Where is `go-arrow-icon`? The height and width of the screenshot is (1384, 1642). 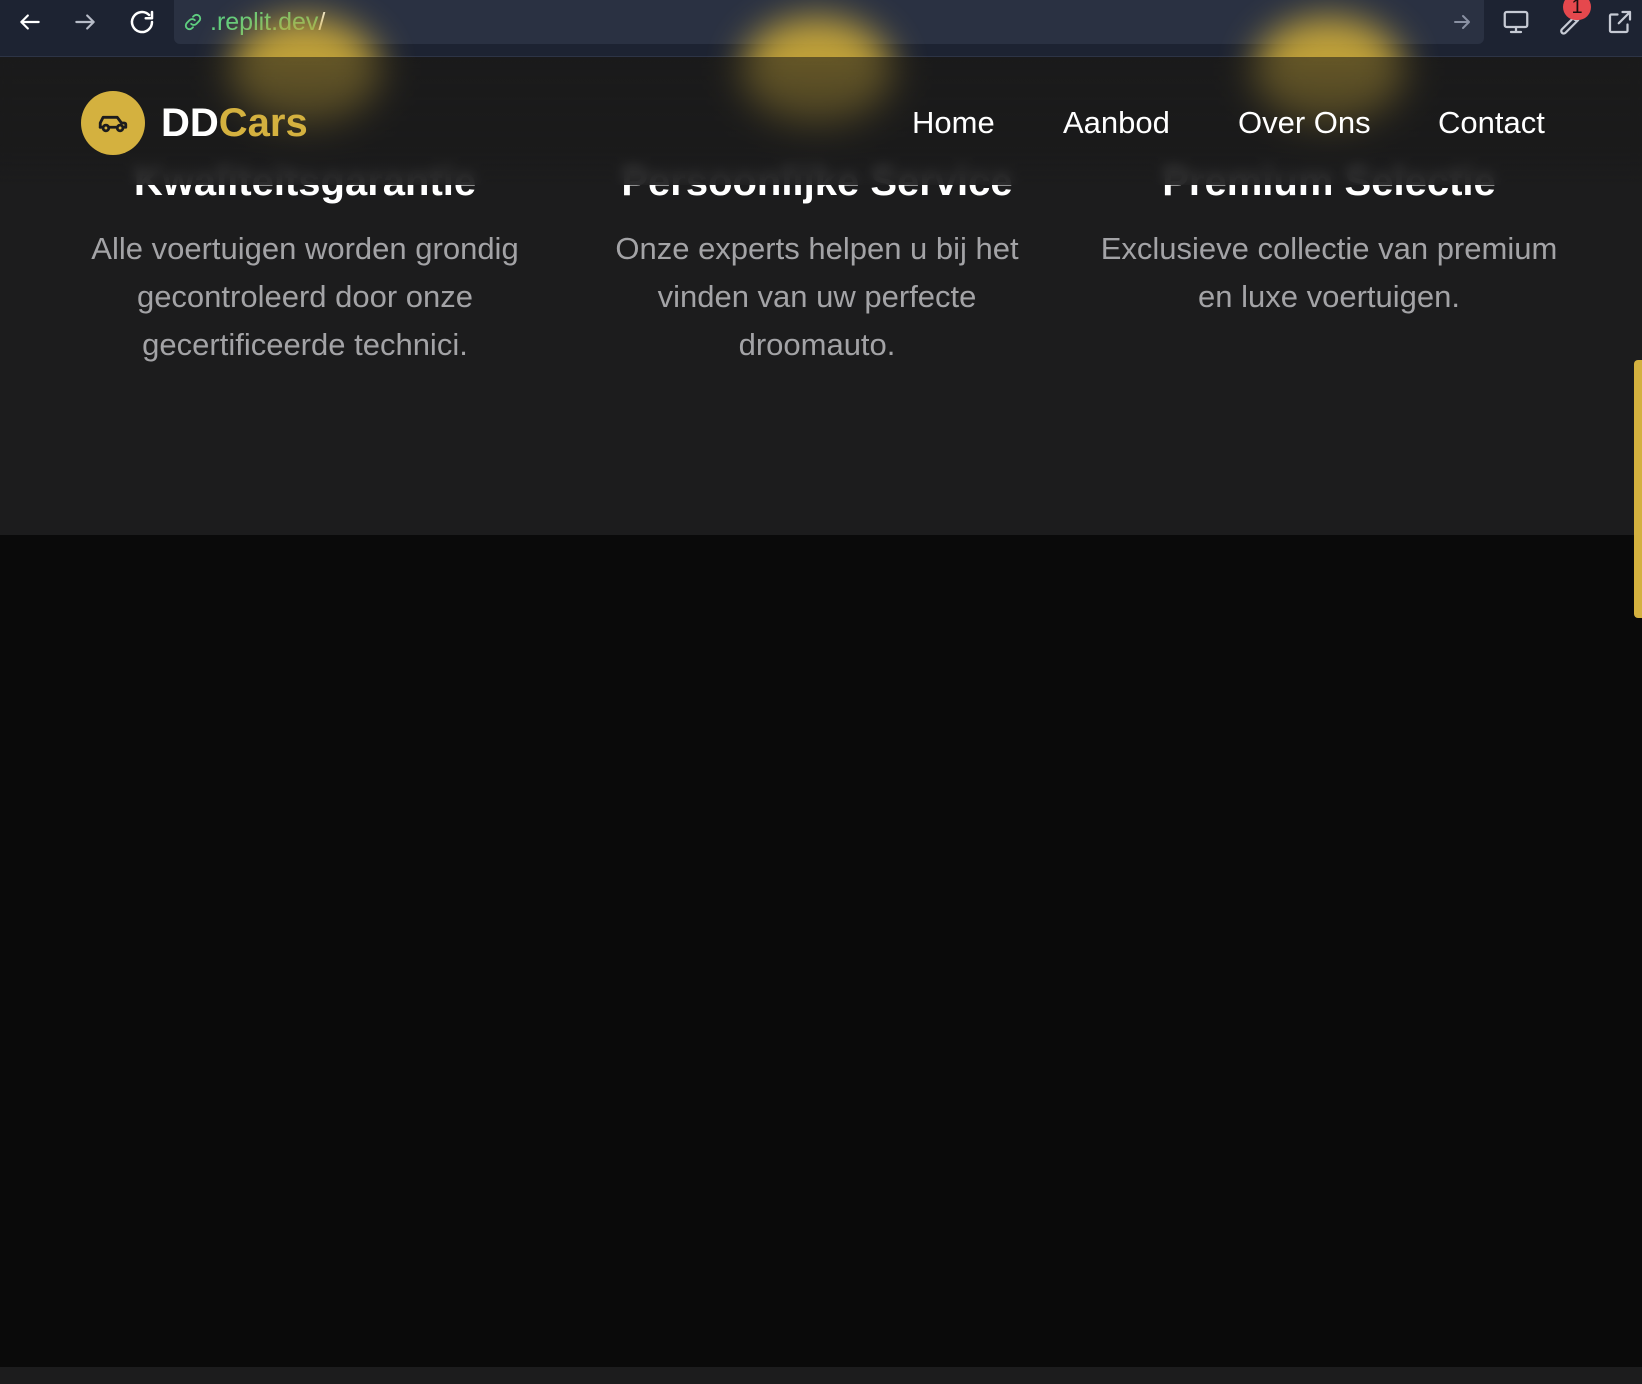
go-arrow-icon is located at coordinates (1462, 22).